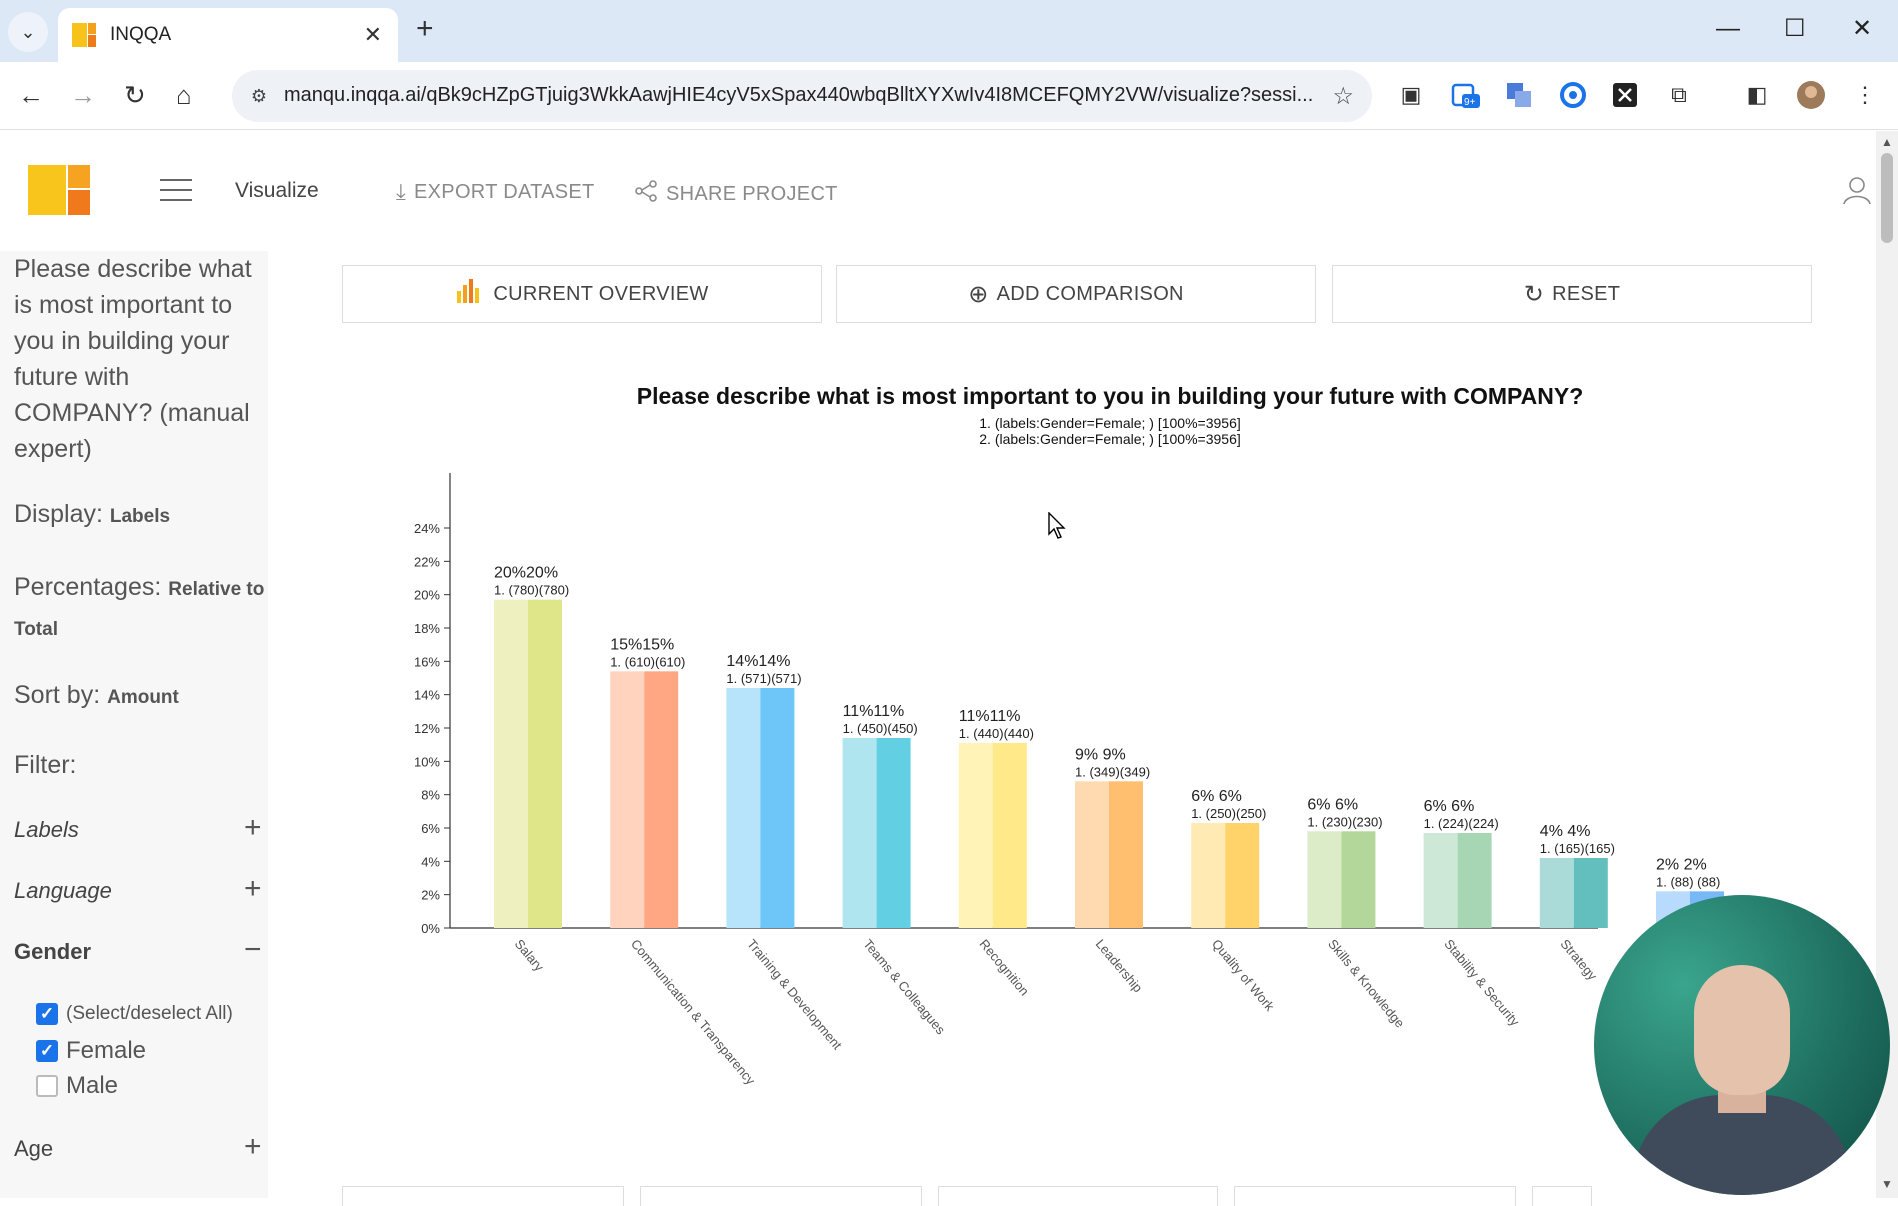 Image resolution: width=1898 pixels, height=1206 pixels. What do you see at coordinates (139, 888) in the screenshot?
I see `filter-language: Language +` at bounding box center [139, 888].